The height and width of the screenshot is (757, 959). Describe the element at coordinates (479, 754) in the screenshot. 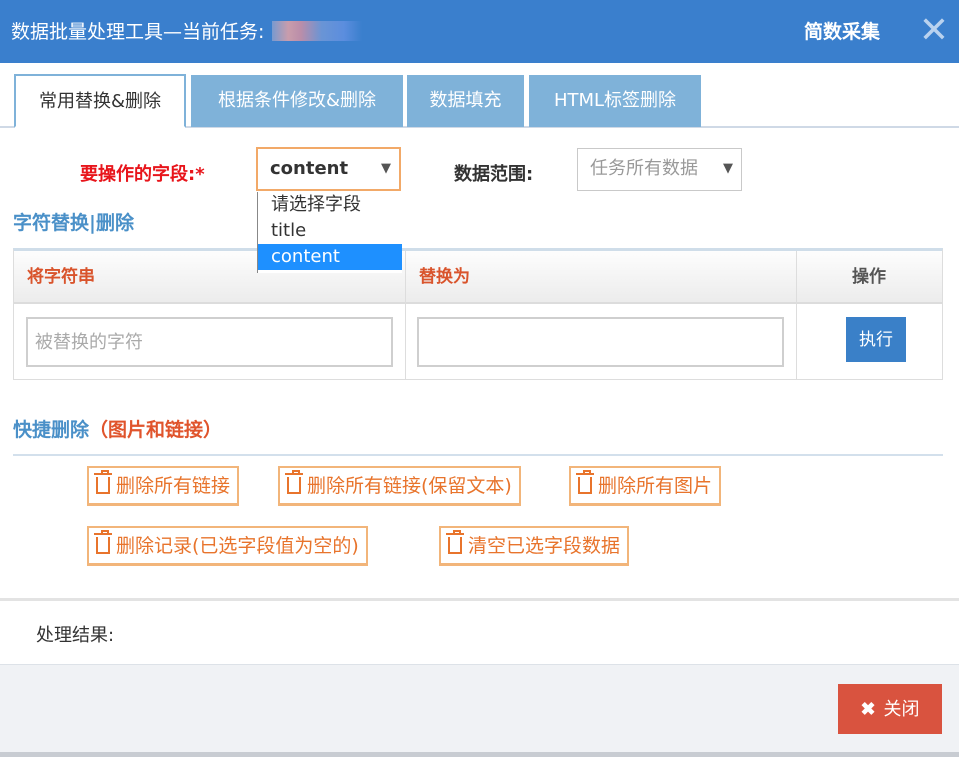

I see `background-page-strip` at that location.